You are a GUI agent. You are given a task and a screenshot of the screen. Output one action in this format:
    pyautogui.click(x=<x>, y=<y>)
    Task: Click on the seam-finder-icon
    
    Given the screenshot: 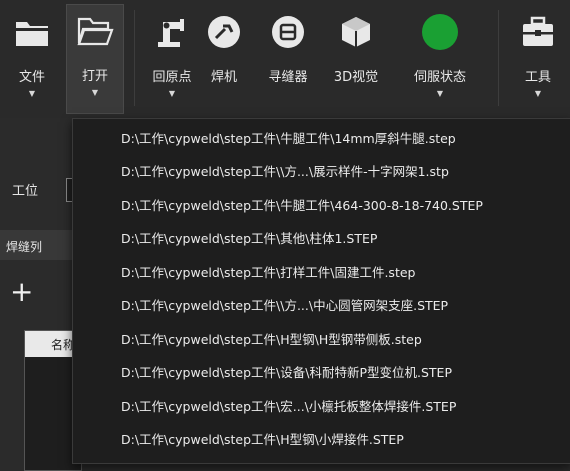 What is the action you would take?
    pyautogui.click(x=288, y=32)
    